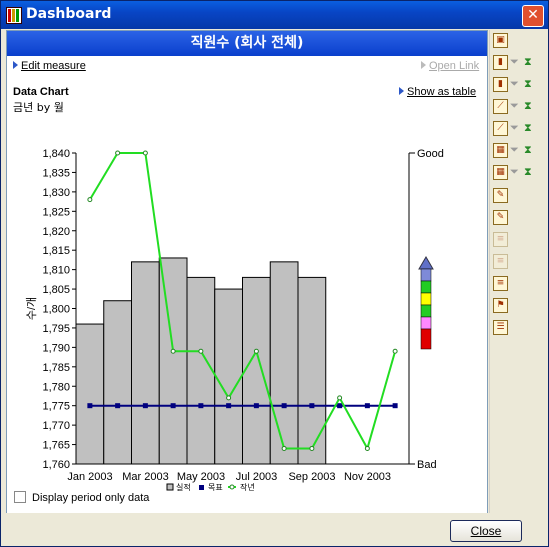 The image size is (549, 547). What do you see at coordinates (31, 308) in the screenshot?
I see `y-axis-label: 수/개` at bounding box center [31, 308].